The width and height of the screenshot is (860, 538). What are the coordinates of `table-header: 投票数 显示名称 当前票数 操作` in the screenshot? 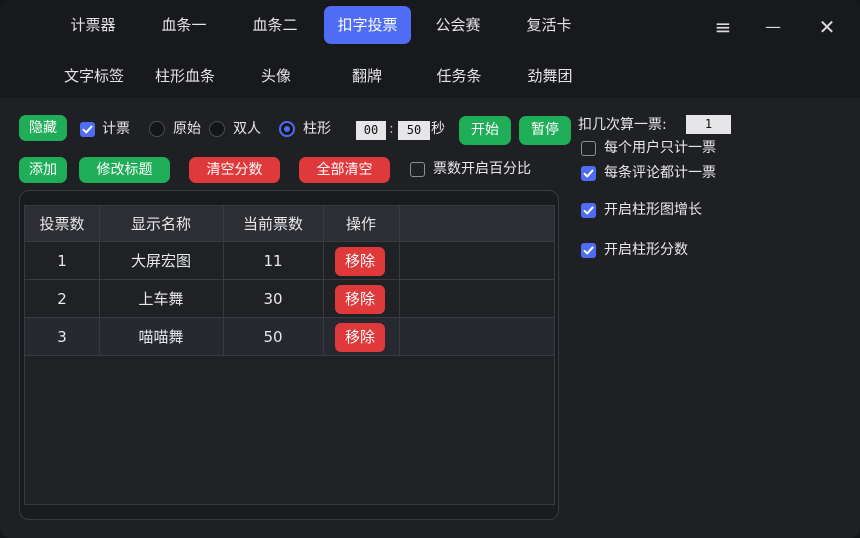 It's located at (289, 224).